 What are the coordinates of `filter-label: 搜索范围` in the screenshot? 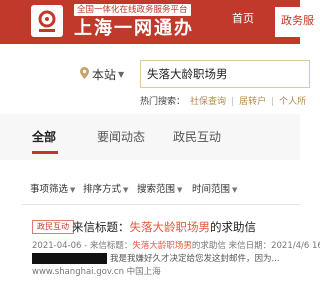 It's located at (156, 189).